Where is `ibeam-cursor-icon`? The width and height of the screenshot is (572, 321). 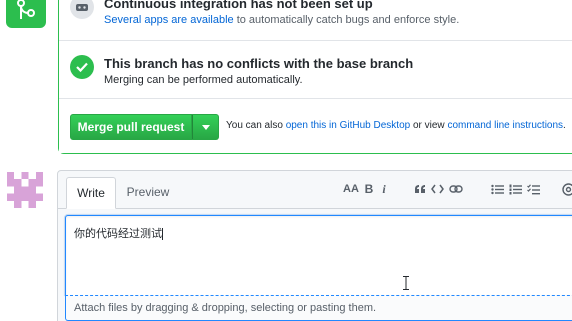
ibeam-cursor-icon is located at coordinates (406, 283).